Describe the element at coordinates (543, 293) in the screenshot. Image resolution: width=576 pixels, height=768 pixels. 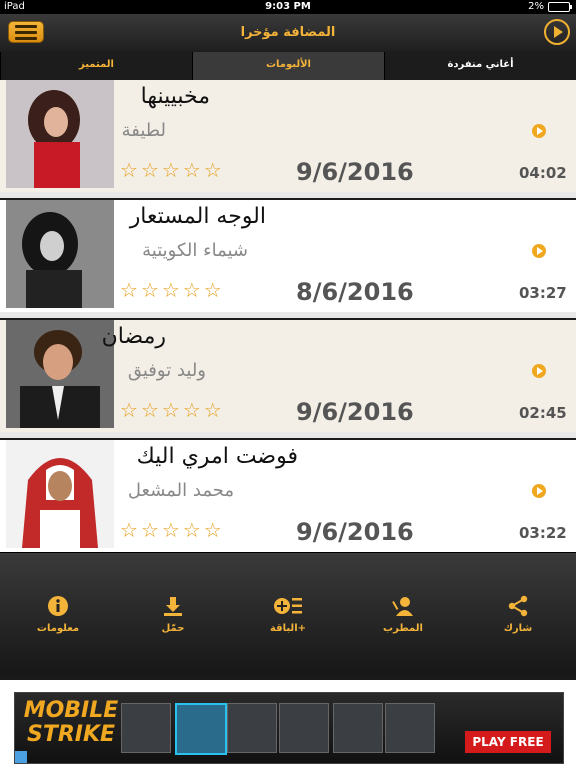
I see `duration: 03:27` at that location.